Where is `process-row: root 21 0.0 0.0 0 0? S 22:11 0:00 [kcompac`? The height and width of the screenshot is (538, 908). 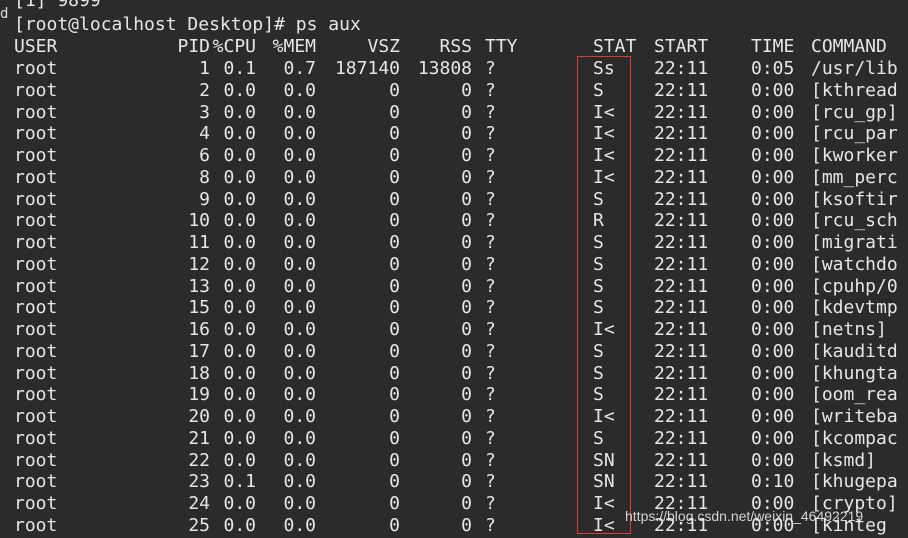 process-row: root 21 0.0 0.0 0 0? S 22:11 0:00 [kcompac is located at coordinates (461, 439).